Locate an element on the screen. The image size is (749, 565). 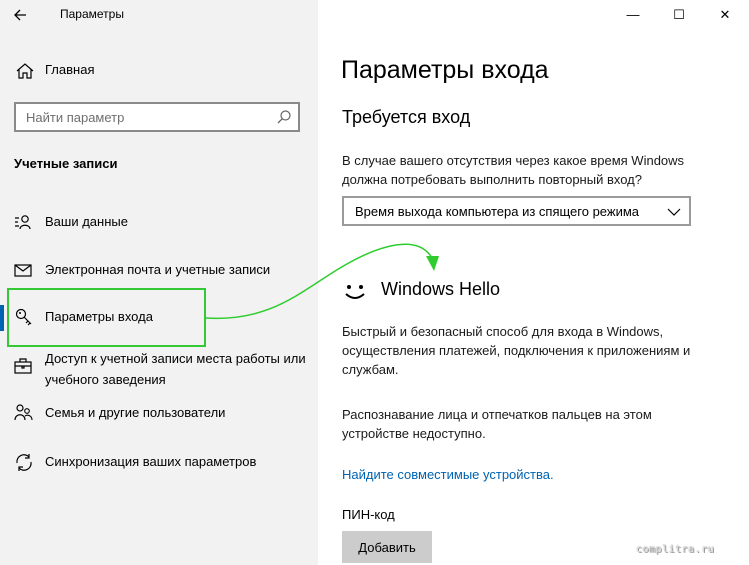
sidebar-item-label: Электронная почта и учетные записи is located at coordinates (158, 269).